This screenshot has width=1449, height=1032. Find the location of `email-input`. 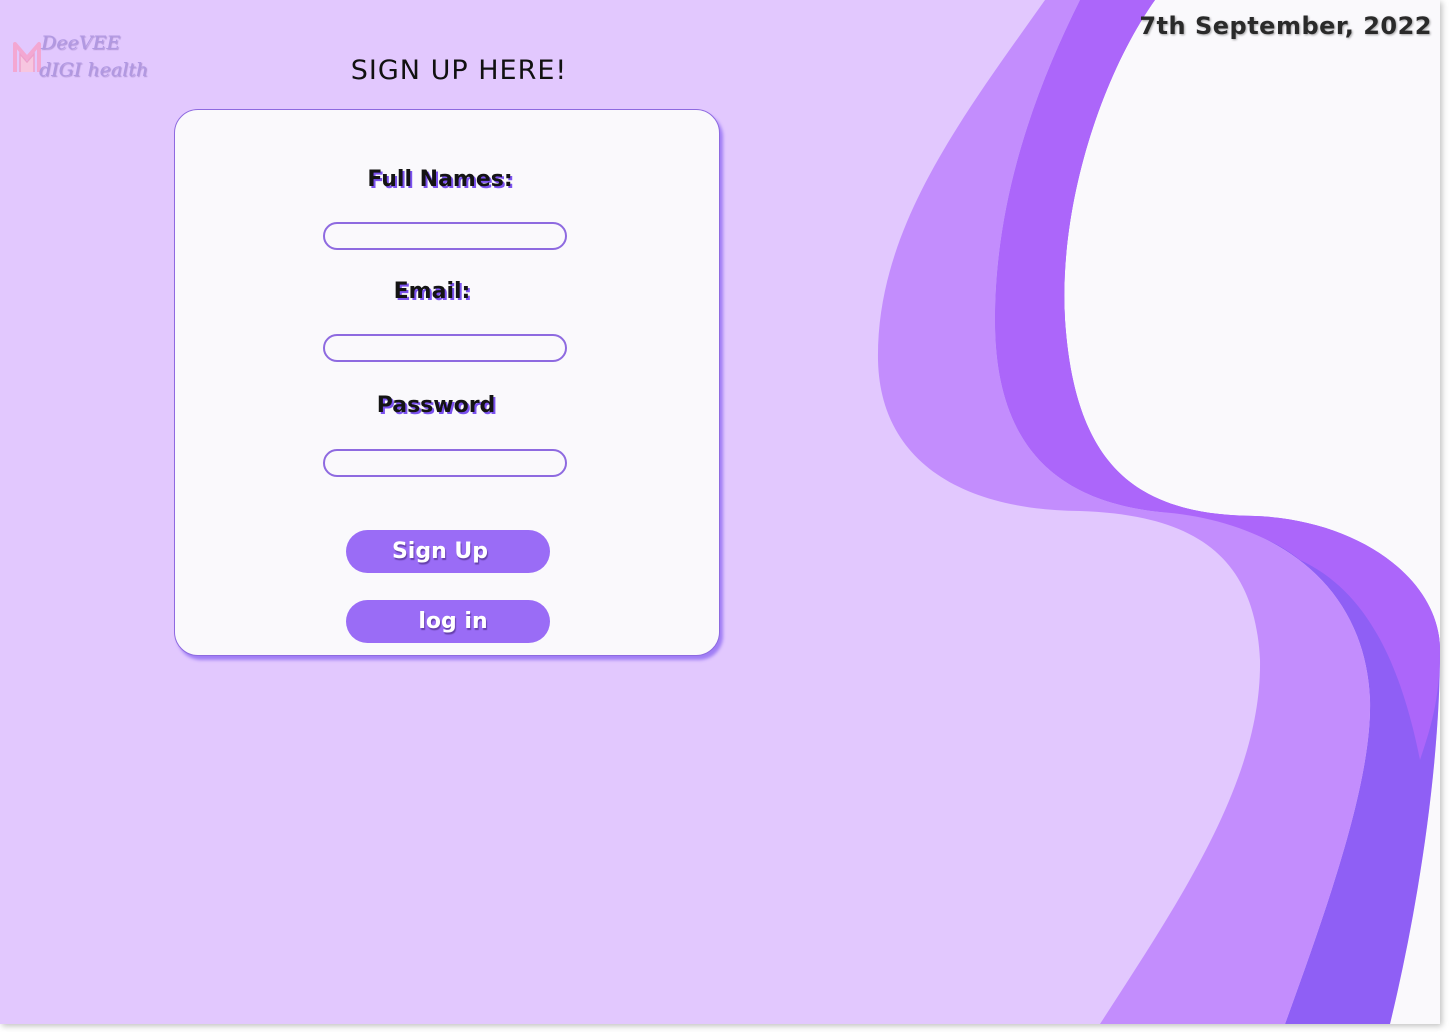

email-input is located at coordinates (445, 348).